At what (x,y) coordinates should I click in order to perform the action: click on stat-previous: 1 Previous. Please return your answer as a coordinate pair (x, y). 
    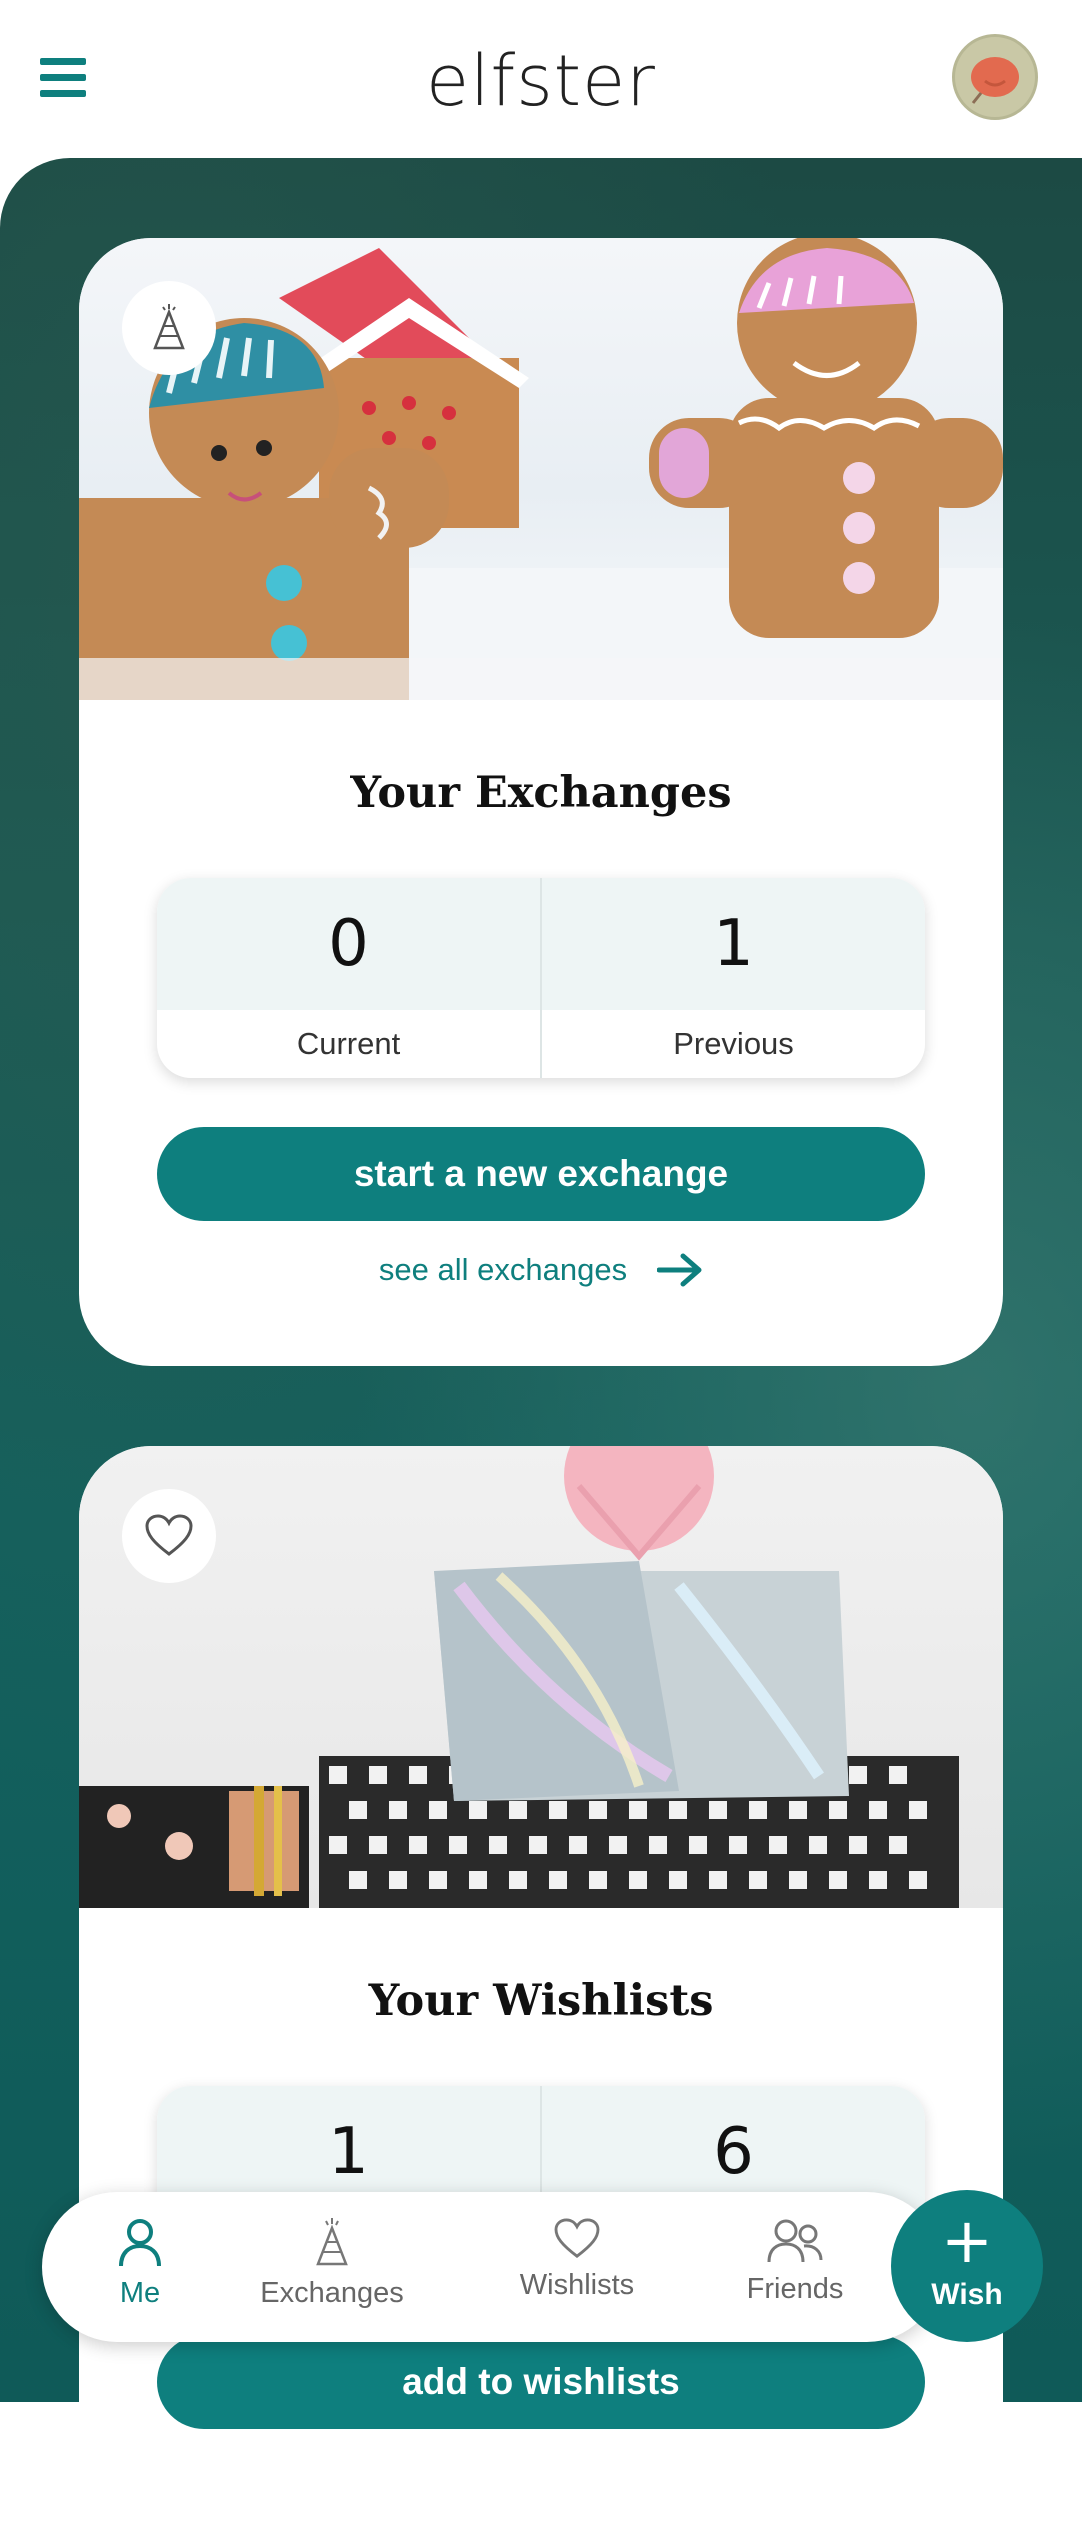
    Looking at the image, I should click on (732, 978).